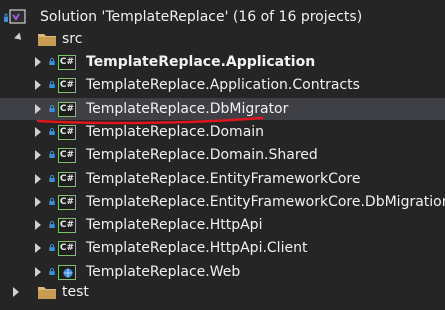 The image size is (445, 310). Describe the element at coordinates (202, 155) in the screenshot. I see `project-label: TemplateReplace.Domain.Shared` at that location.